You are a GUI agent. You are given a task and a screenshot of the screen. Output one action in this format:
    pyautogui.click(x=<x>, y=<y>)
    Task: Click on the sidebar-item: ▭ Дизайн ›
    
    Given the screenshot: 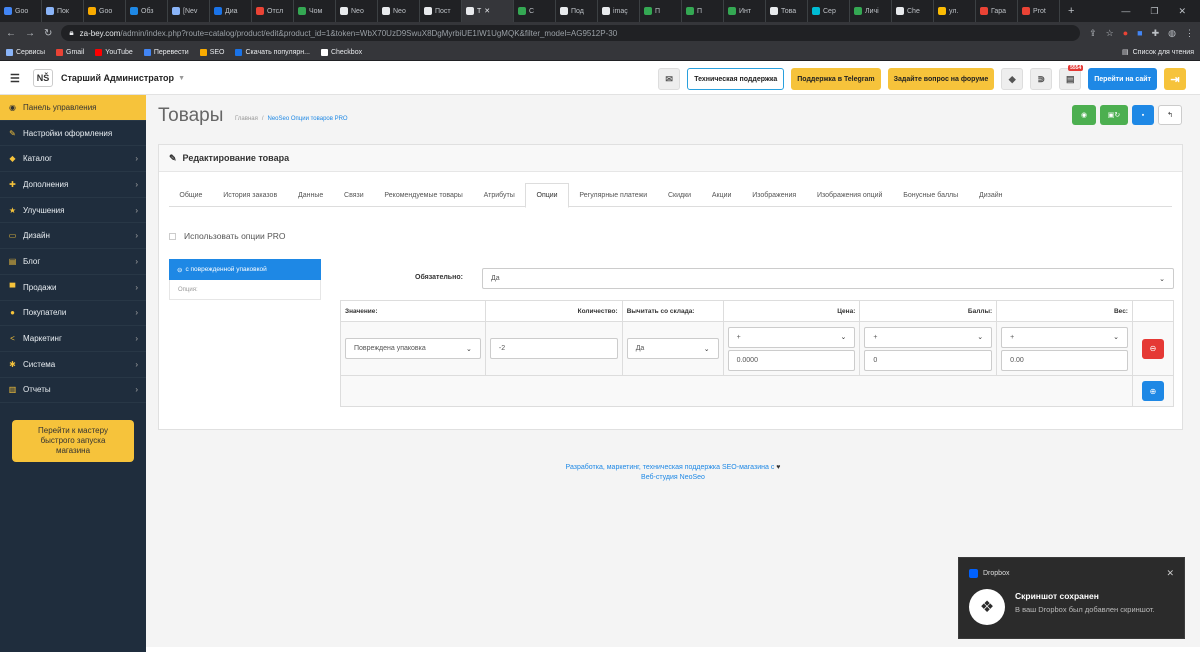 What is the action you would take?
    pyautogui.click(x=73, y=236)
    